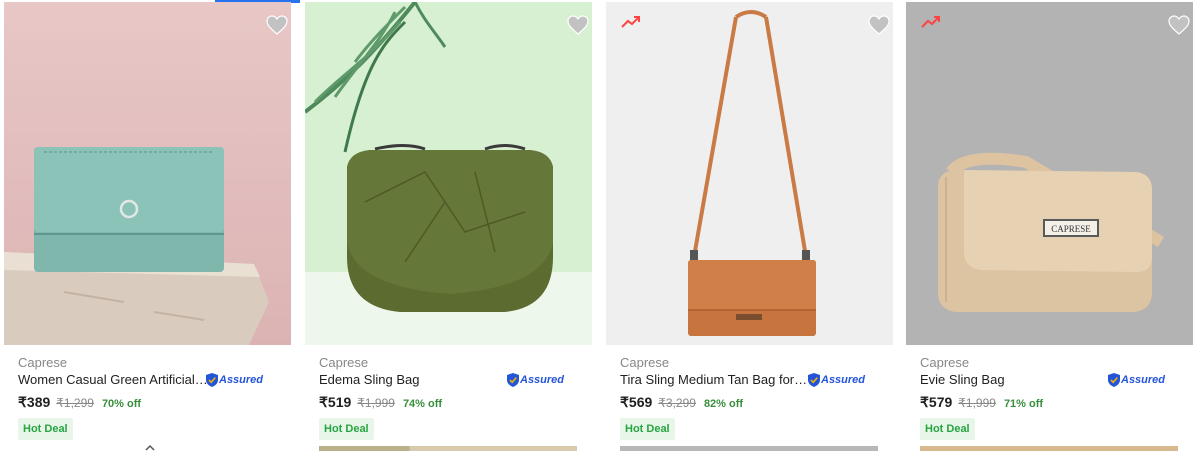 Image resolution: width=1200 pixels, height=451 pixels. What do you see at coordinates (121, 404) in the screenshot?
I see `discount-label: 70% off` at bounding box center [121, 404].